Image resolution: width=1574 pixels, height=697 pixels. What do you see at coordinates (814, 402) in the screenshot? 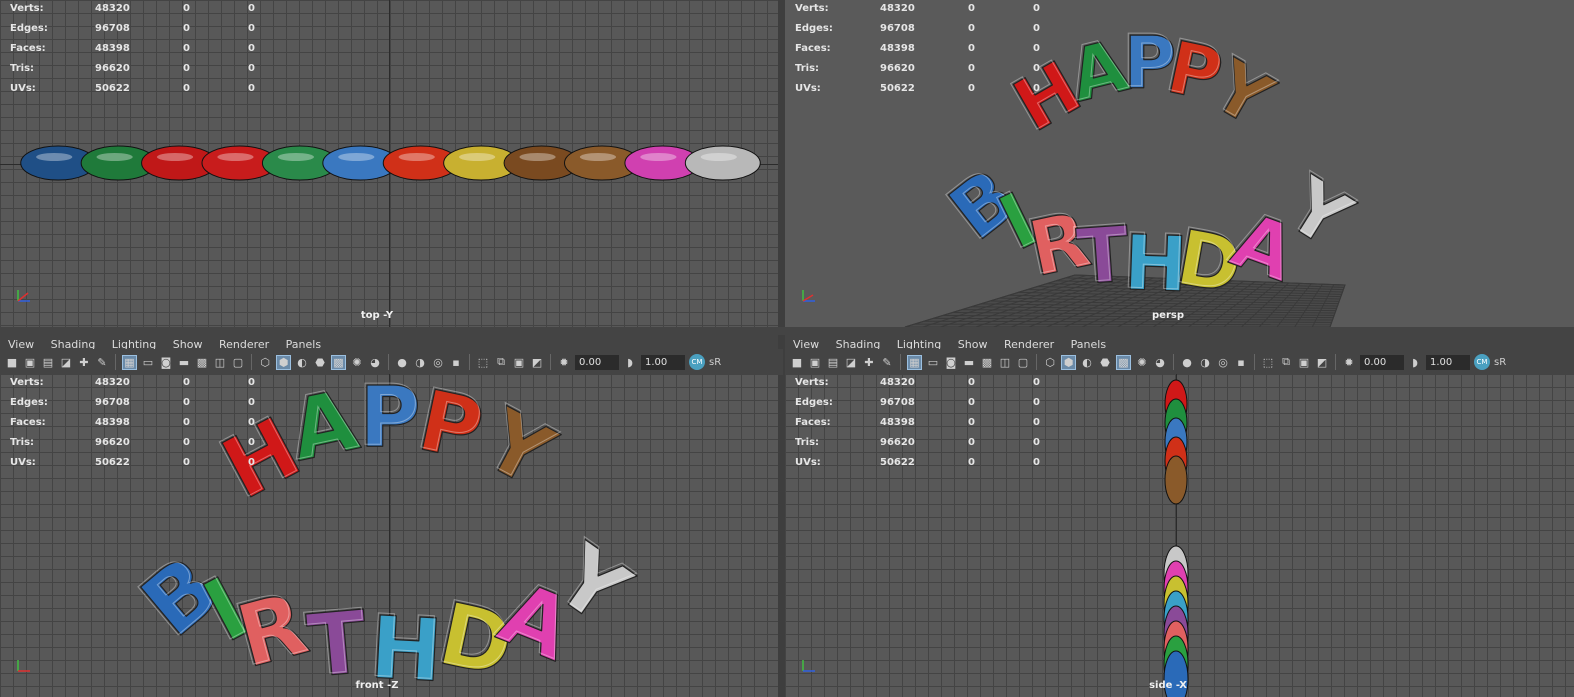
I see `hud-label: Edges:` at bounding box center [814, 402].